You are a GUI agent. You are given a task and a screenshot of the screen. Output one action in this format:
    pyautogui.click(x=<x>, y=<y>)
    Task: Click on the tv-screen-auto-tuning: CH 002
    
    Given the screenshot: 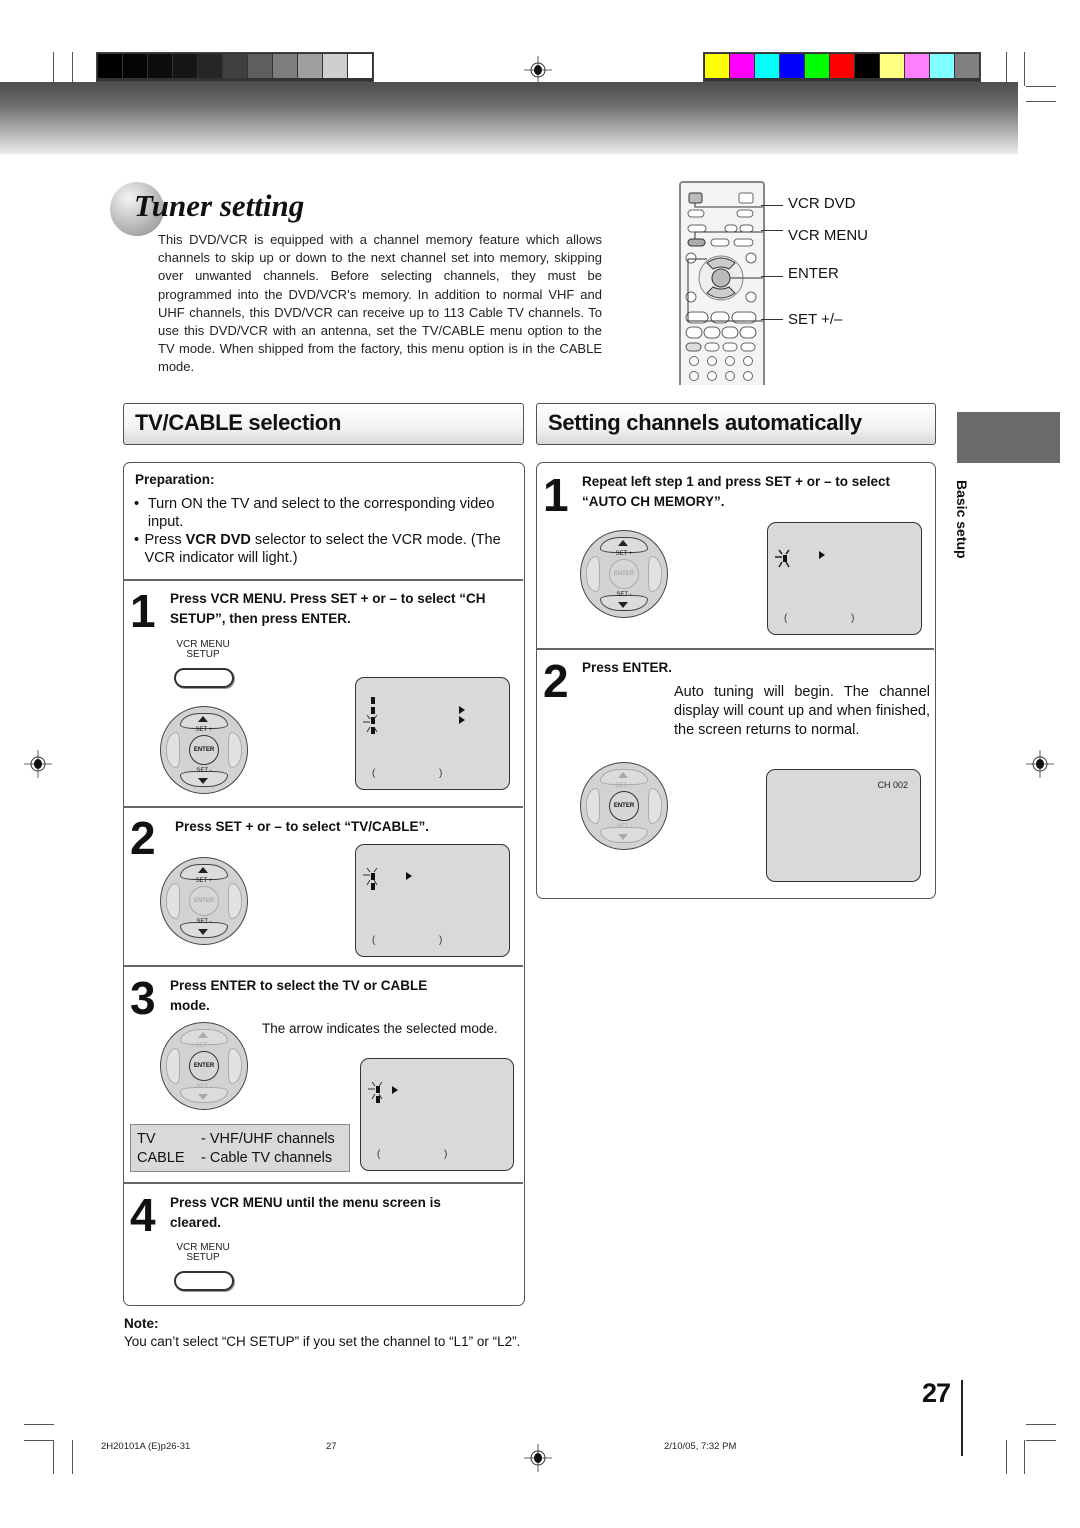 What is the action you would take?
    pyautogui.click(x=843, y=825)
    